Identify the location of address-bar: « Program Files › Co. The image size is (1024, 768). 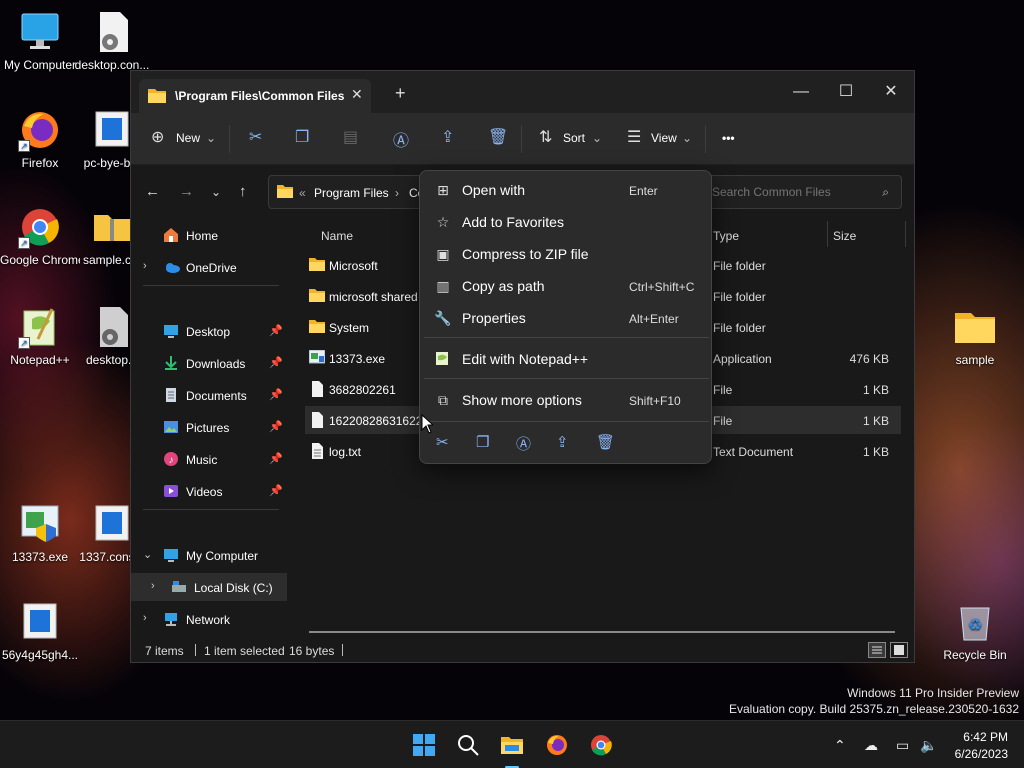
(348, 192).